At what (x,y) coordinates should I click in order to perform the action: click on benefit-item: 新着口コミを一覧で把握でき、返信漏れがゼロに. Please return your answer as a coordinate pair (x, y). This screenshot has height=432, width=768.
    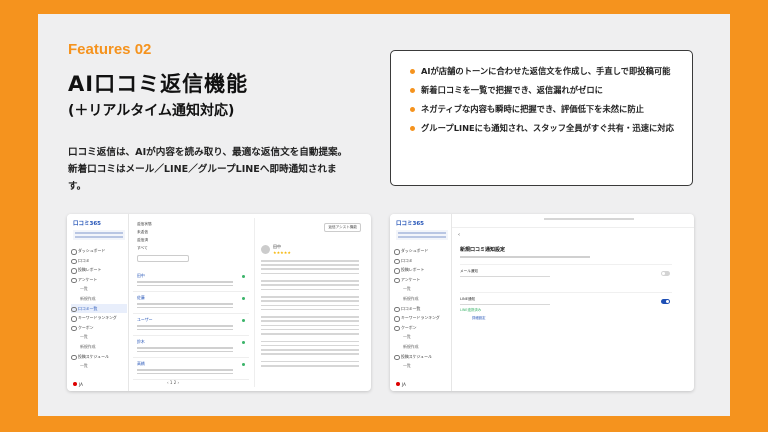
    Looking at the image, I should click on (543, 90).